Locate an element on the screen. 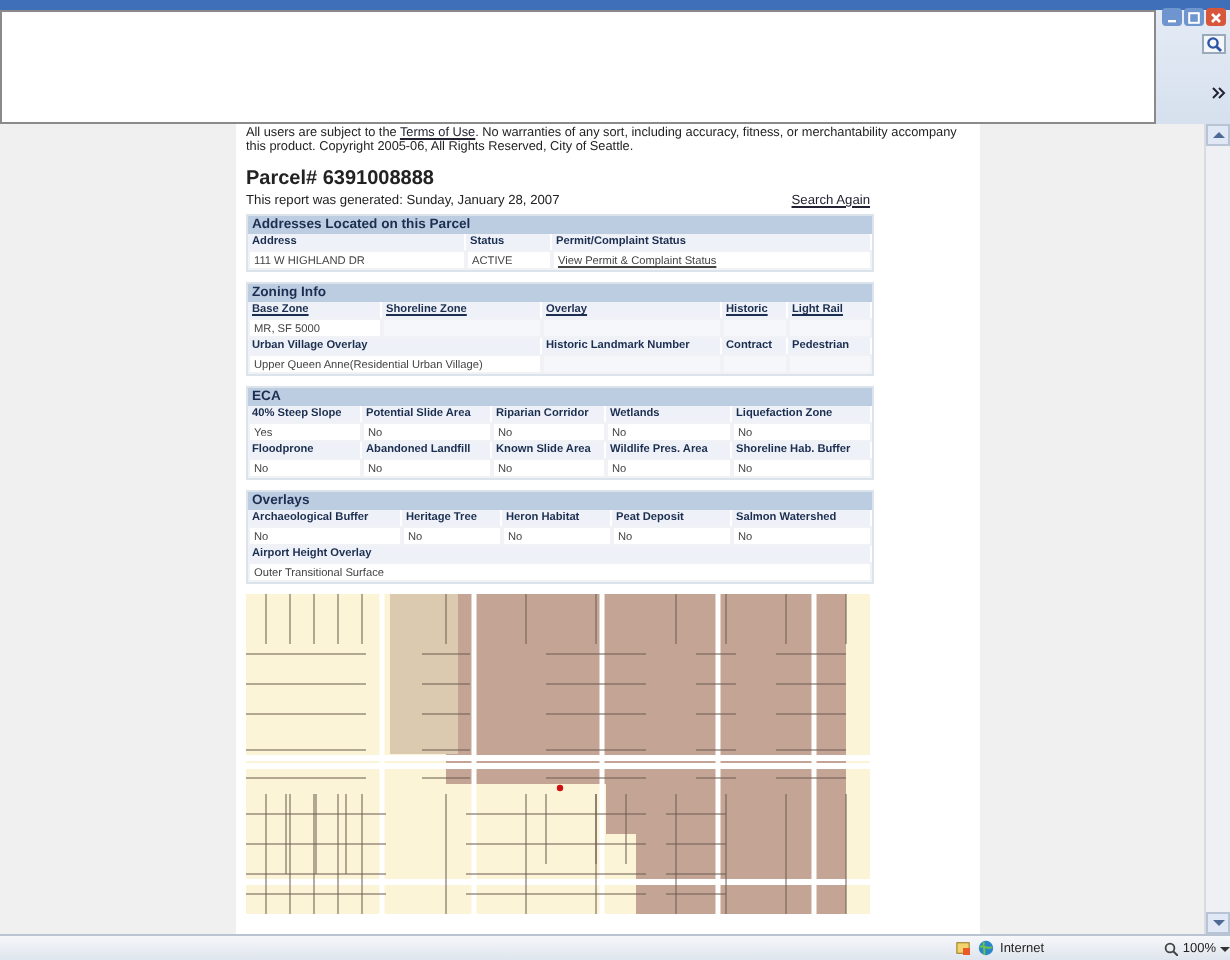  maximize-icon is located at coordinates (1194, 17).